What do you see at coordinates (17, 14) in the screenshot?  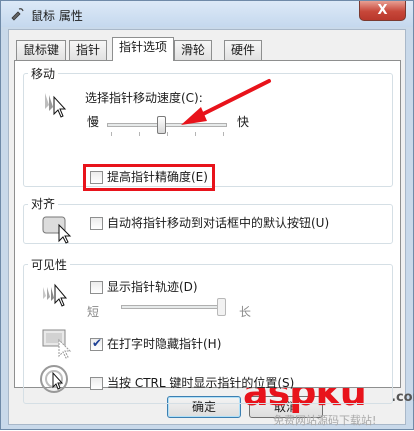 I see `mouse-icon` at bounding box center [17, 14].